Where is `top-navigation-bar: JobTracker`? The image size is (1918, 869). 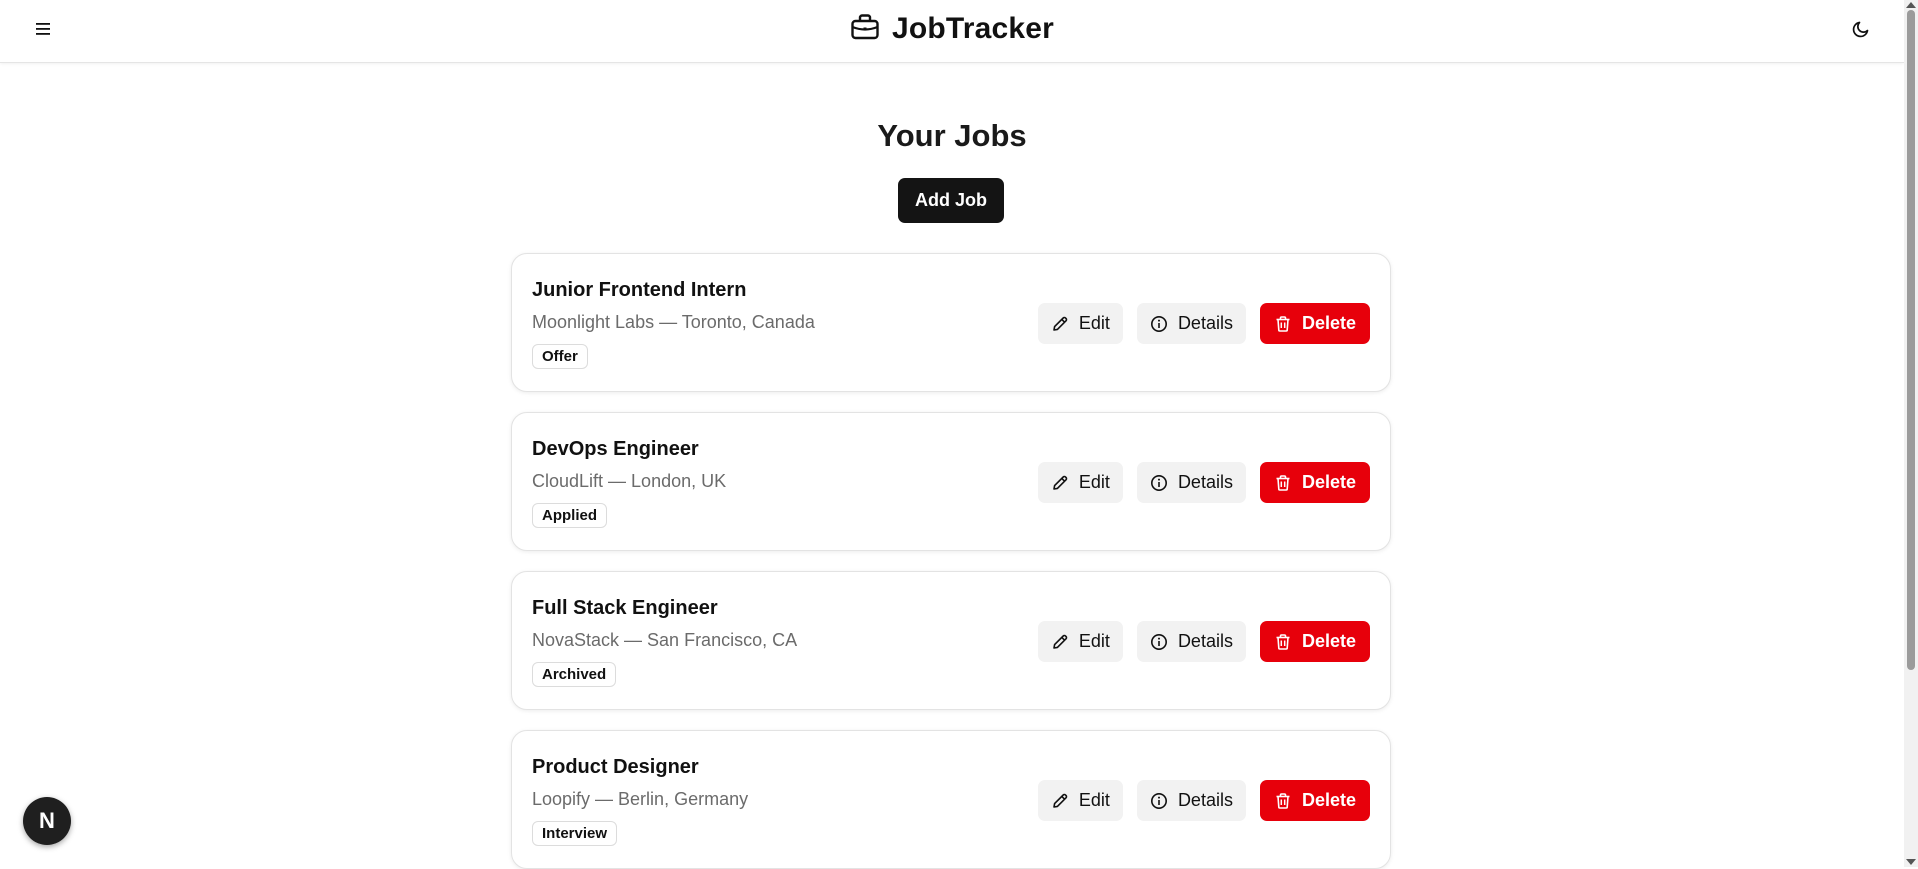 top-navigation-bar: JobTracker is located at coordinates (952, 31).